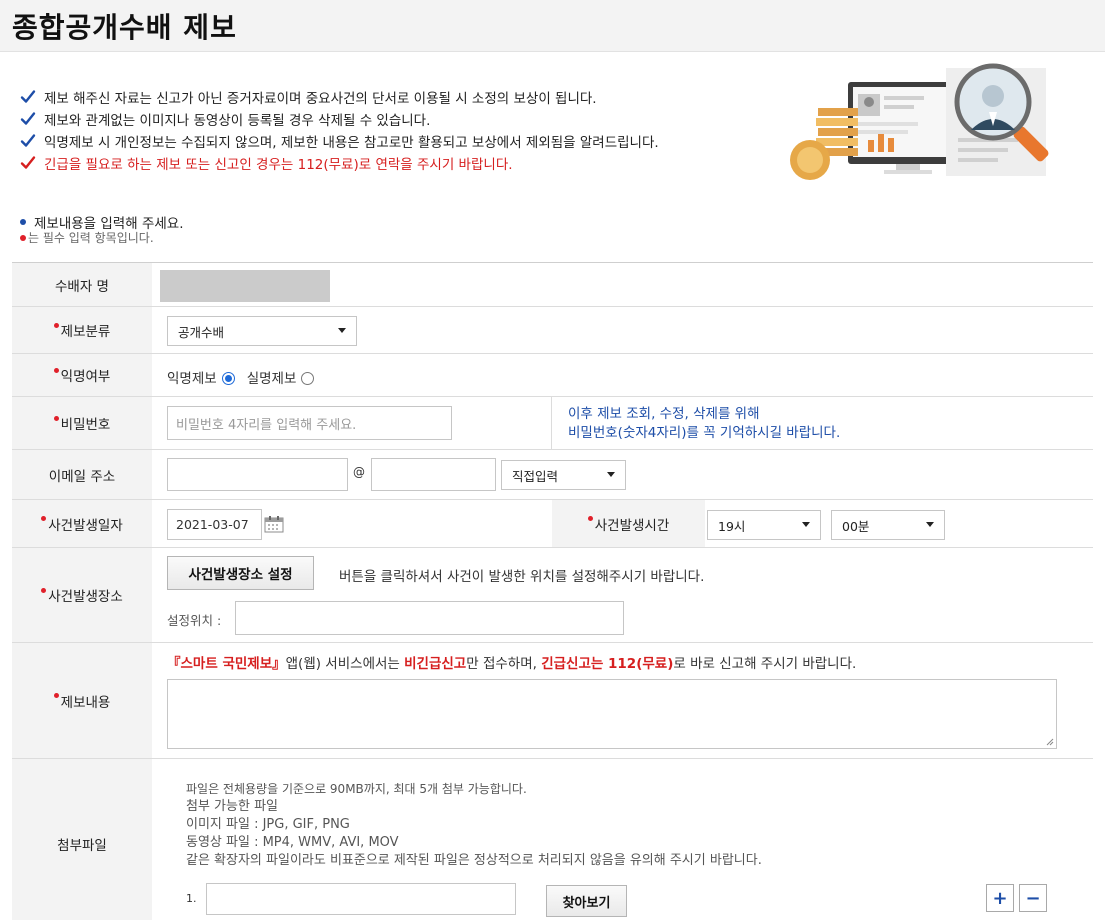  I want to click on notice-segment: 로 바로 신고해 주시기 바랍니다., so click(765, 664).